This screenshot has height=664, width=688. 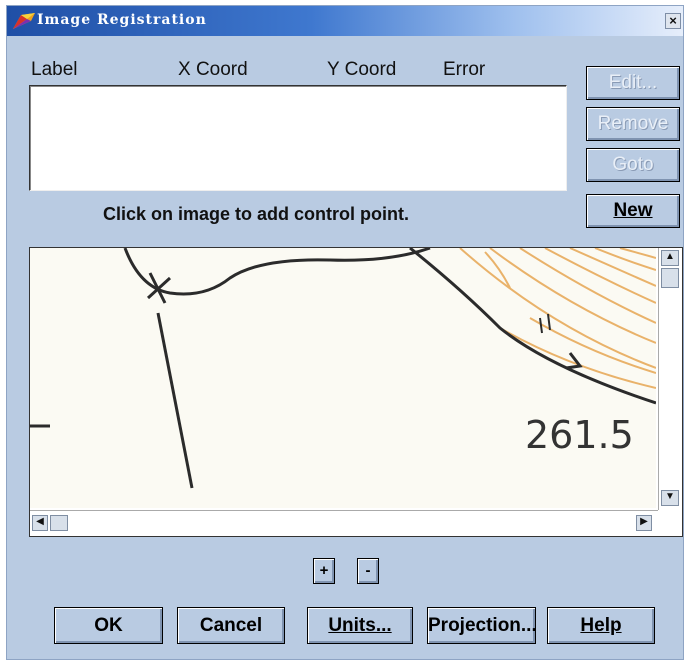 I want to click on zoom-in-button: +, so click(x=324, y=571).